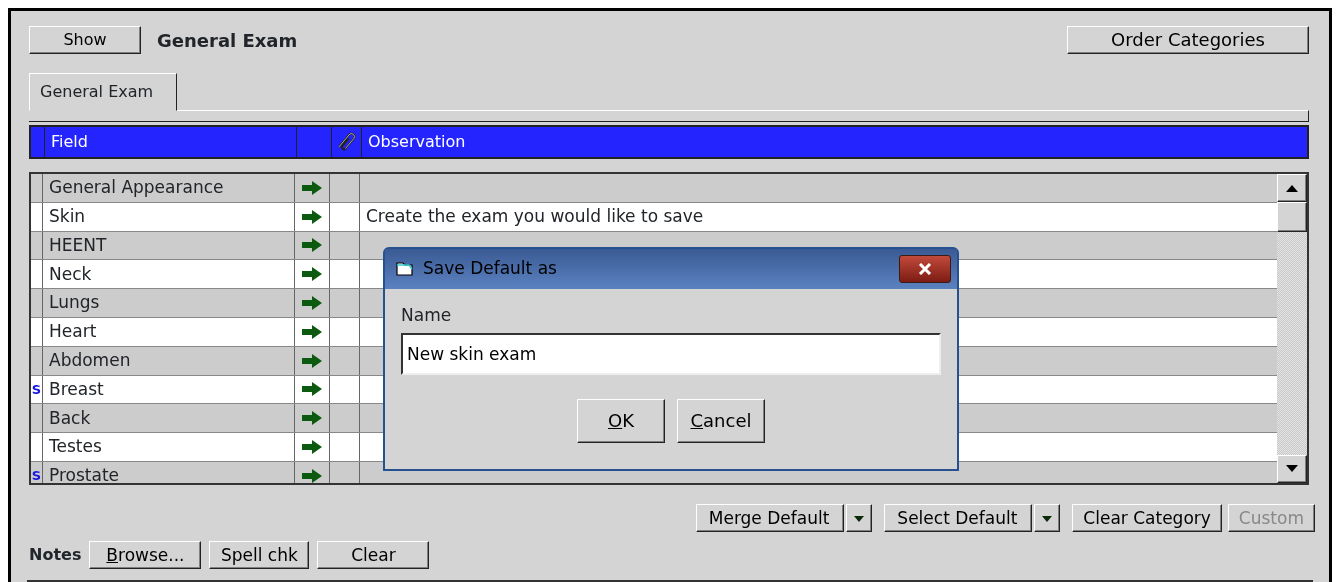  Describe the element at coordinates (74, 303) in the screenshot. I see `field-name: Lungs` at that location.